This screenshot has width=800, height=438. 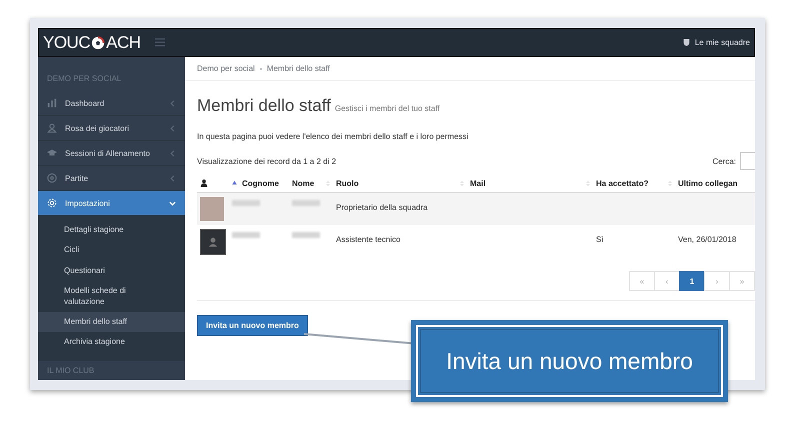 What do you see at coordinates (111, 322) in the screenshot?
I see `submenu-item: Membri dello staff` at bounding box center [111, 322].